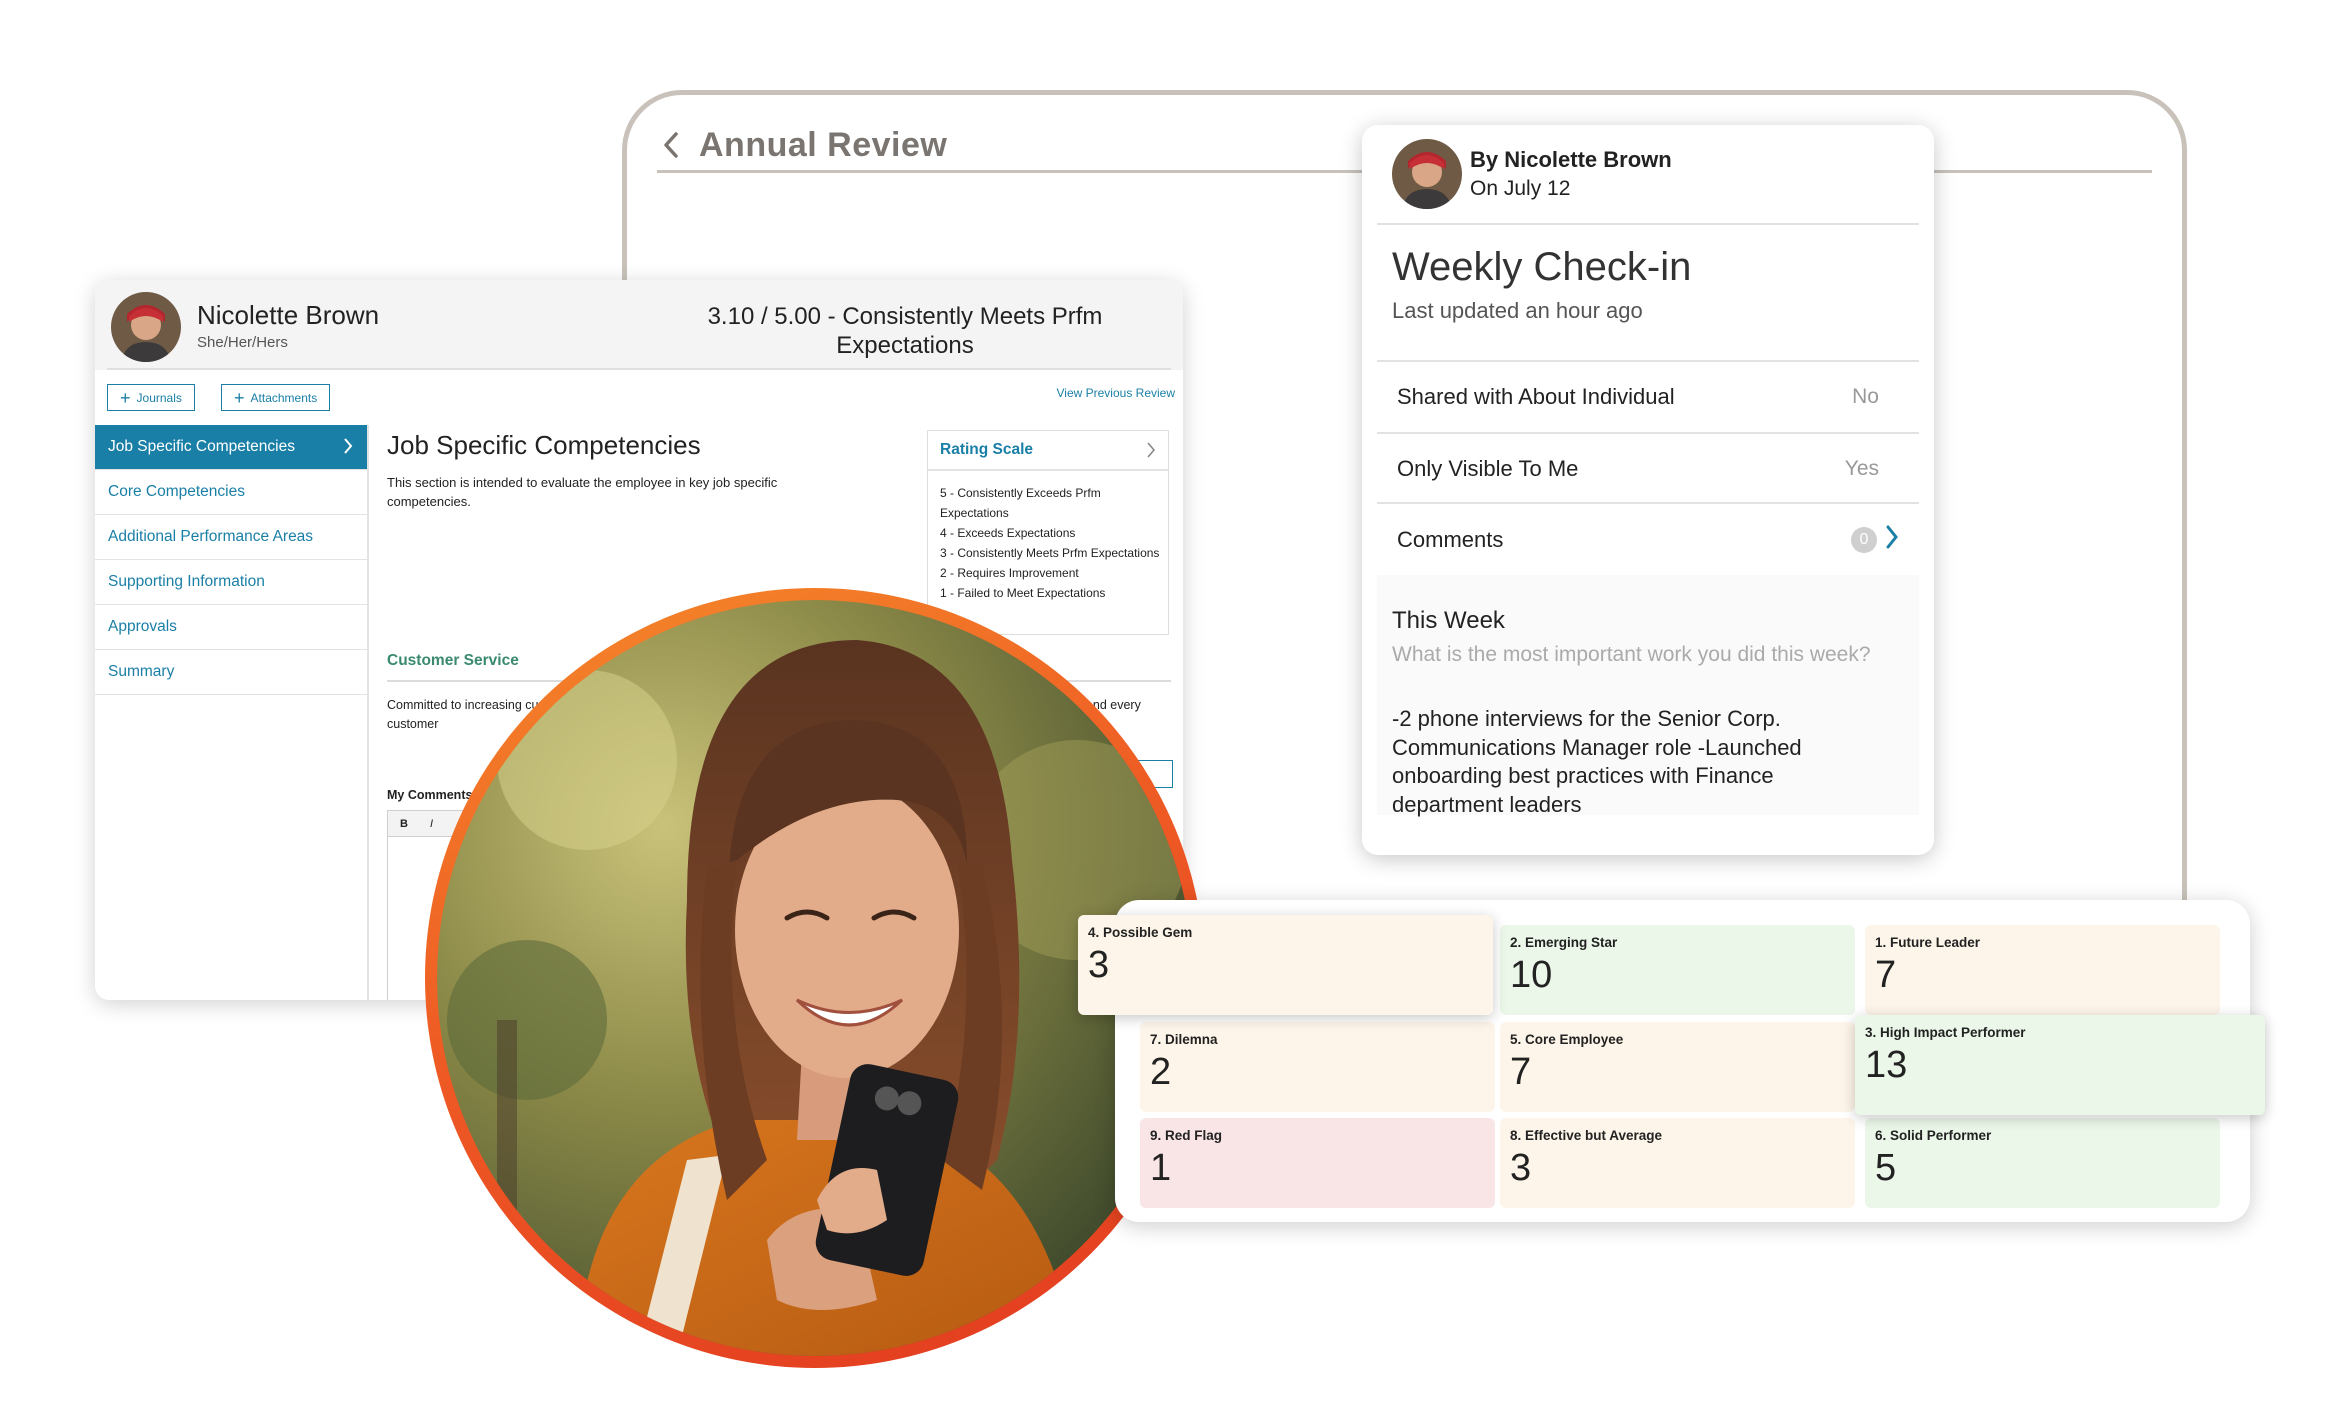  I want to click on rating-divider, so click(1048, 470).